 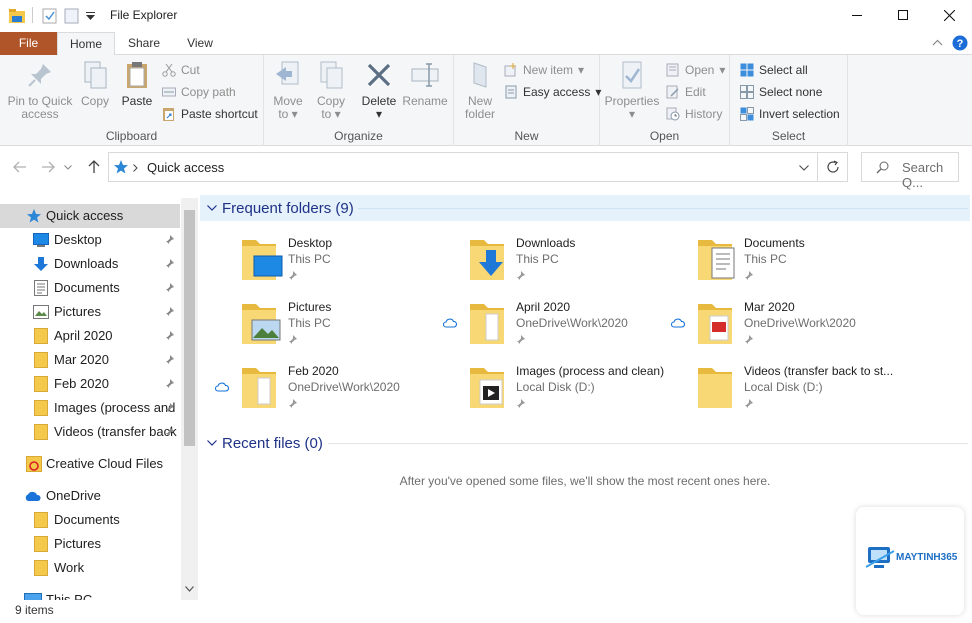 I want to click on new-folder-qa-icon, so click(x=72, y=16).